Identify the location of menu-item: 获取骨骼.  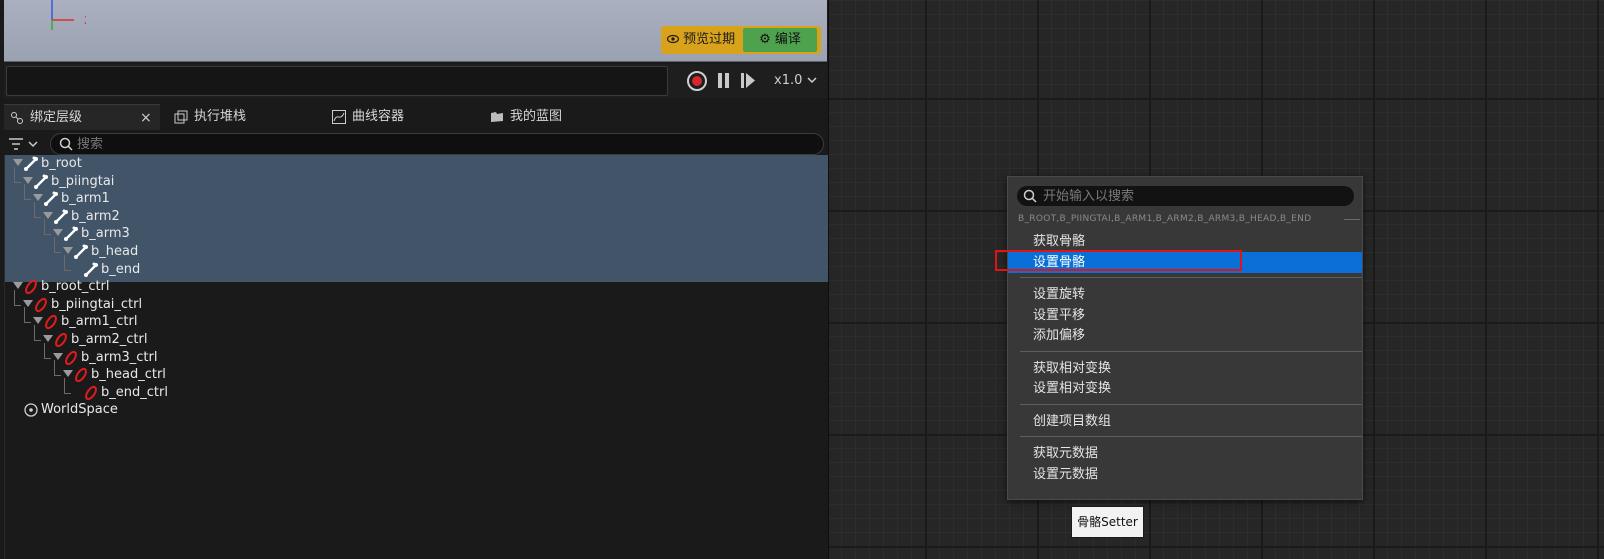
(1185, 241).